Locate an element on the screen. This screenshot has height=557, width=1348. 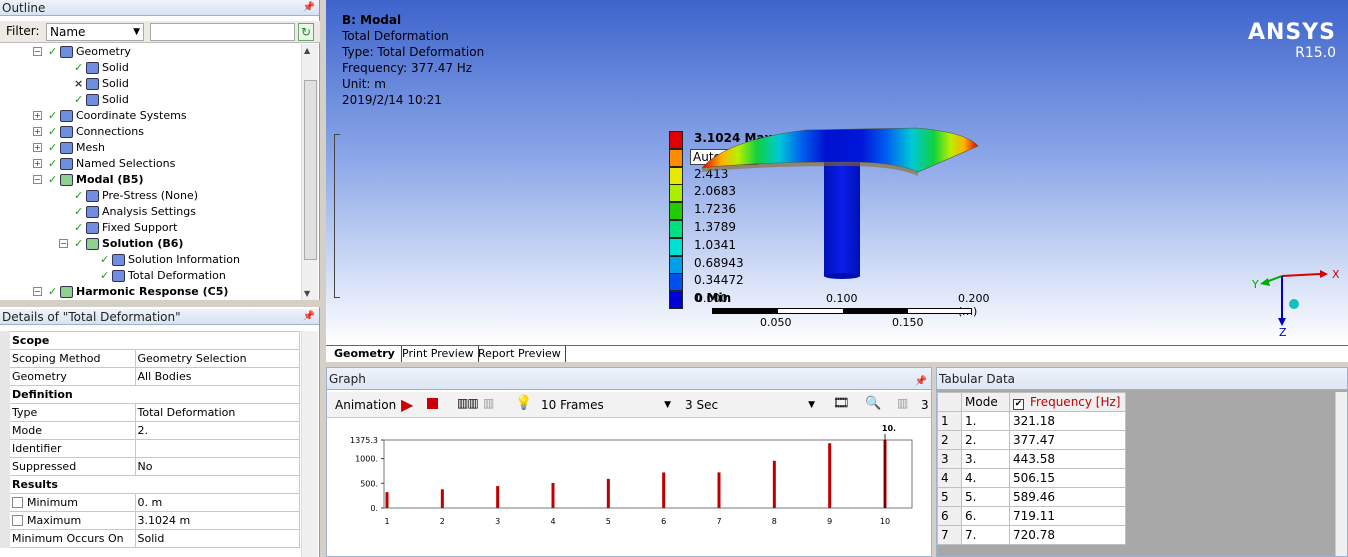
cell-frequency: 377.47 is located at coordinates (1067, 440).